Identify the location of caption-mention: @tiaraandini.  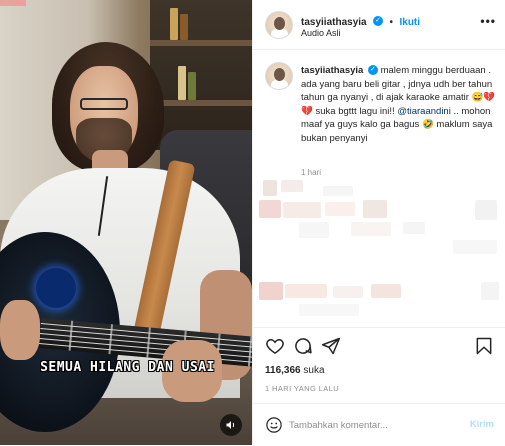
(423, 111).